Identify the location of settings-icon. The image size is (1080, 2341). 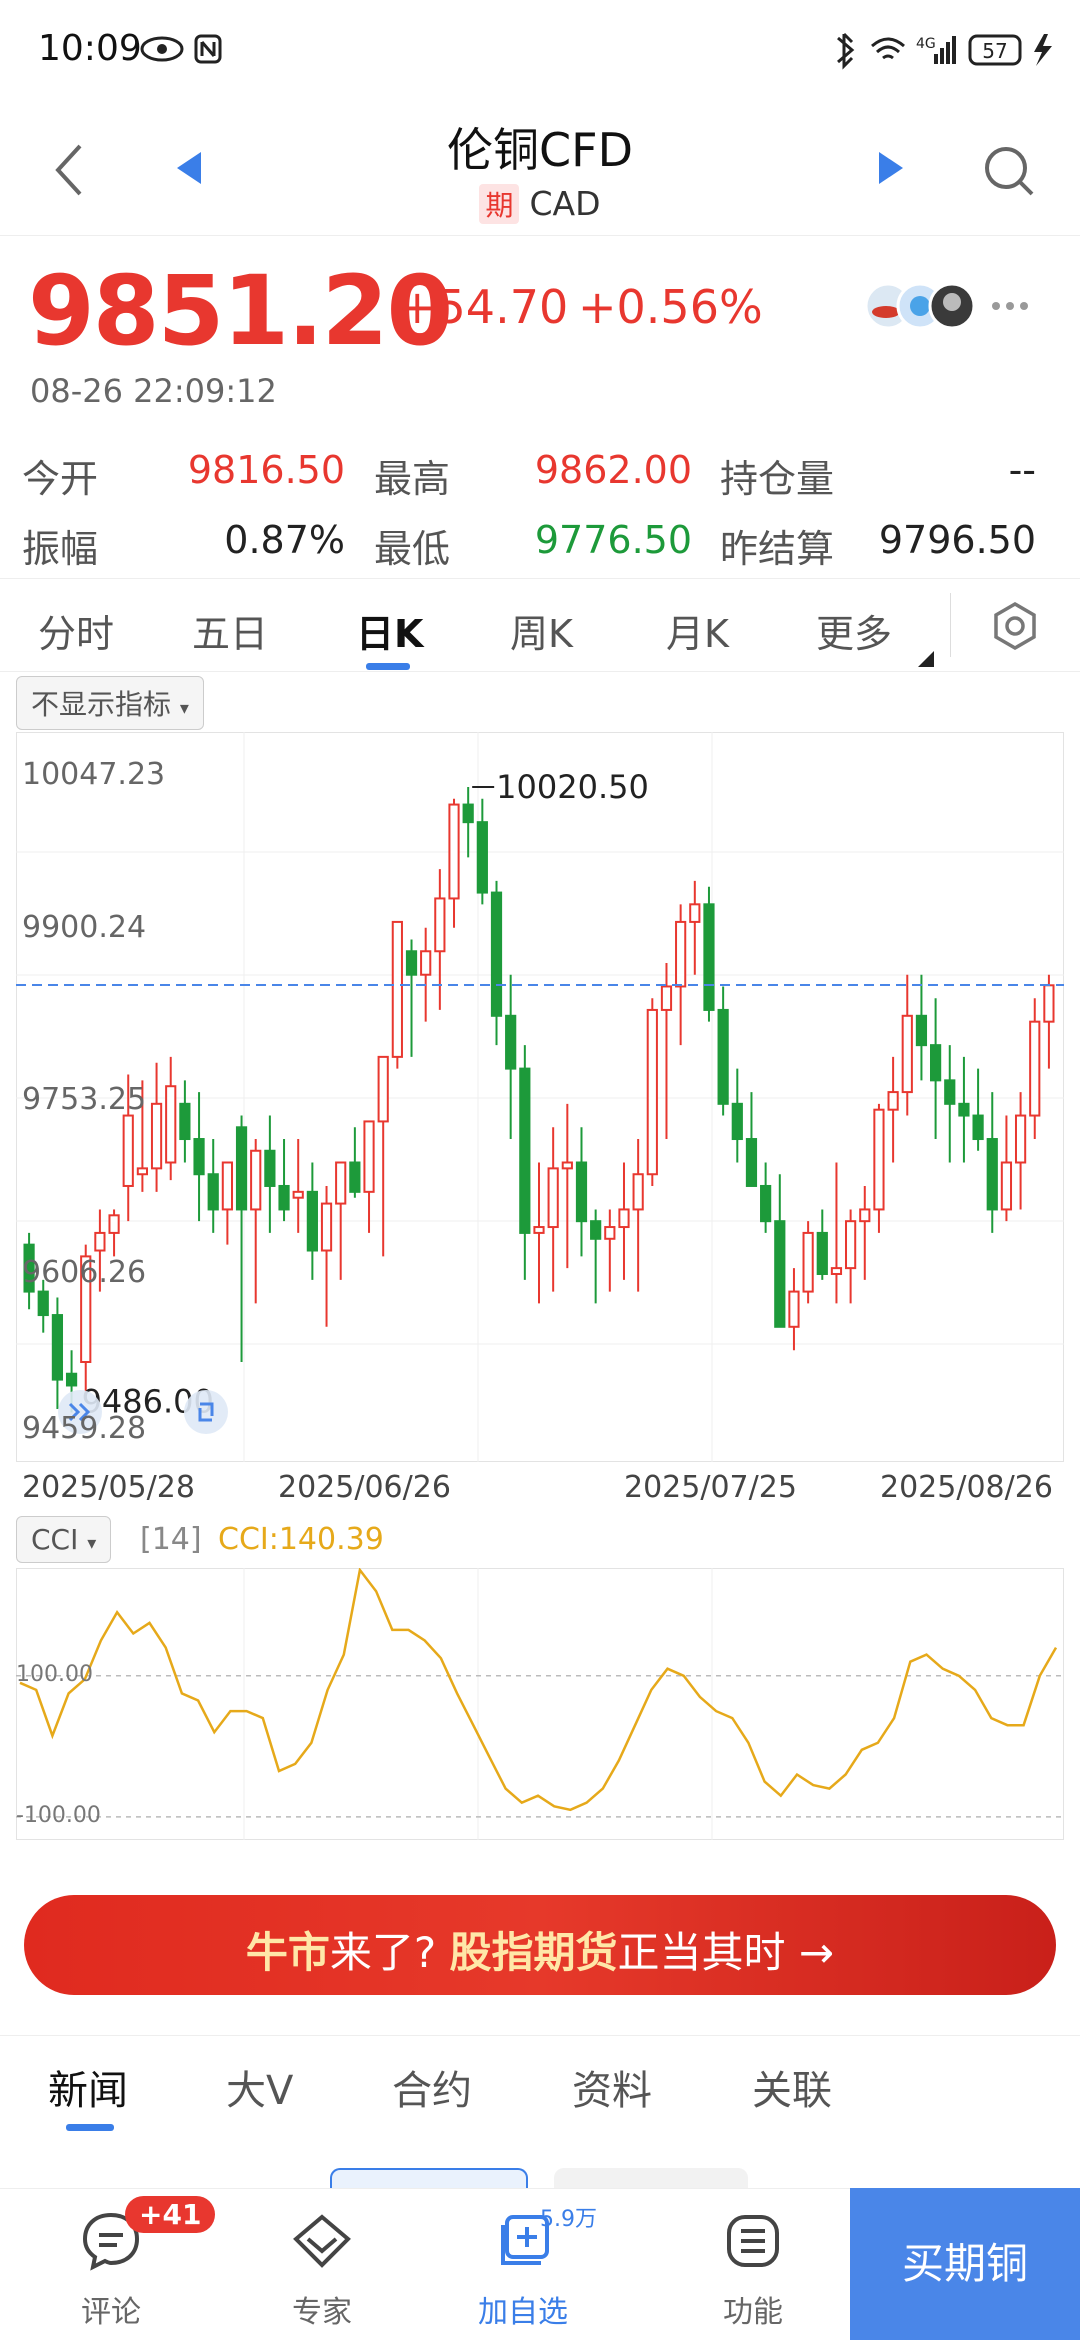
(1015, 626).